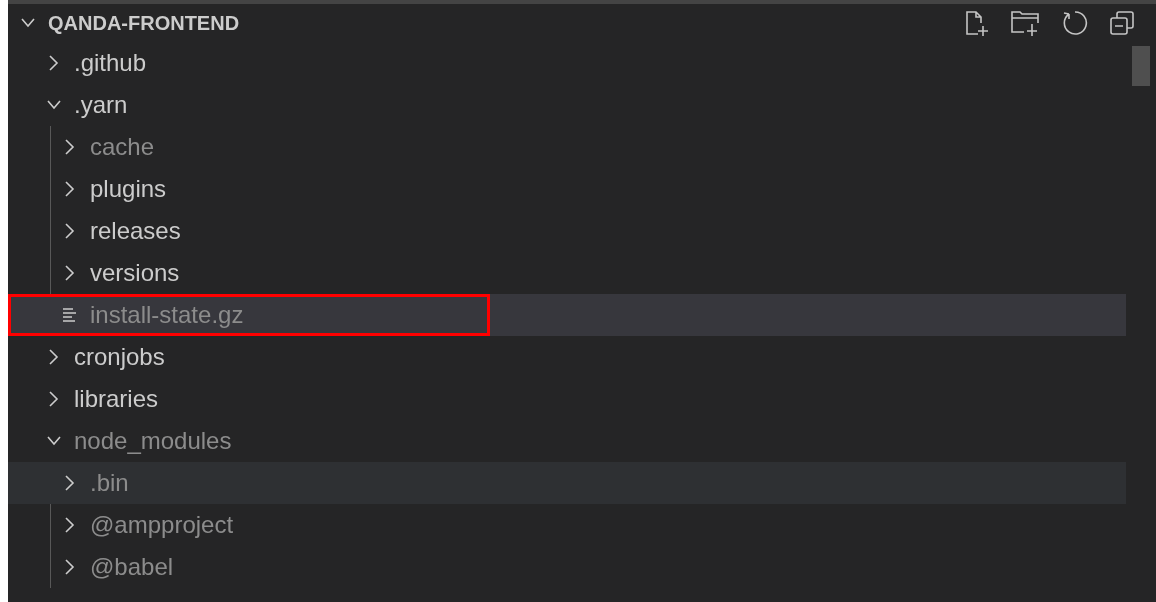 The height and width of the screenshot is (602, 1156). Describe the element at coordinates (70, 315) in the screenshot. I see `text-lines-icon` at that location.